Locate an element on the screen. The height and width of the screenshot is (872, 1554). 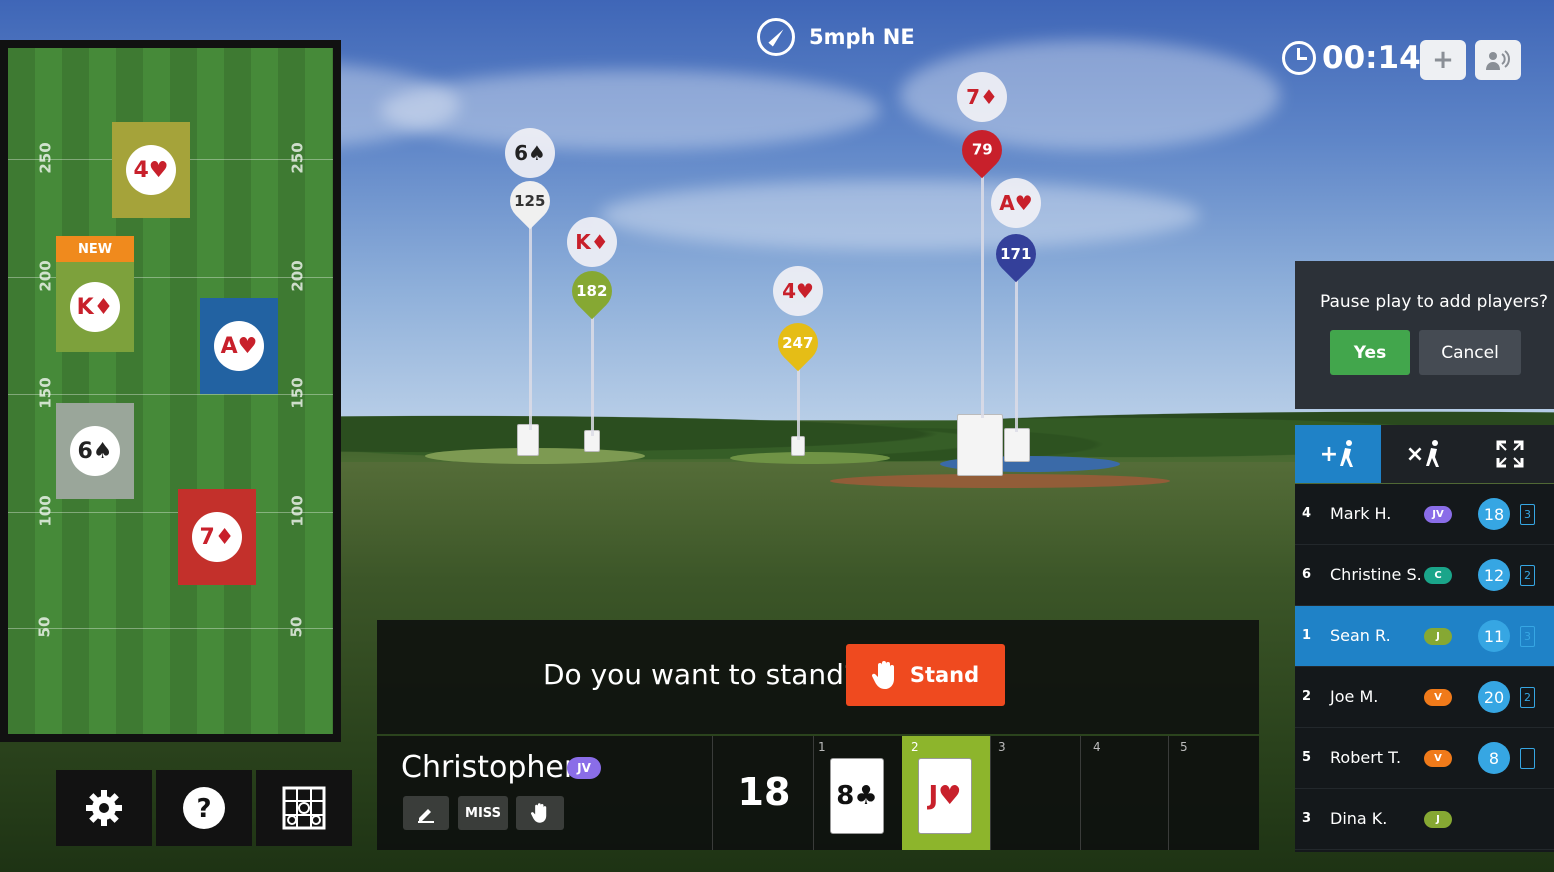
zone-card: 4♥ is located at coordinates (151, 170).